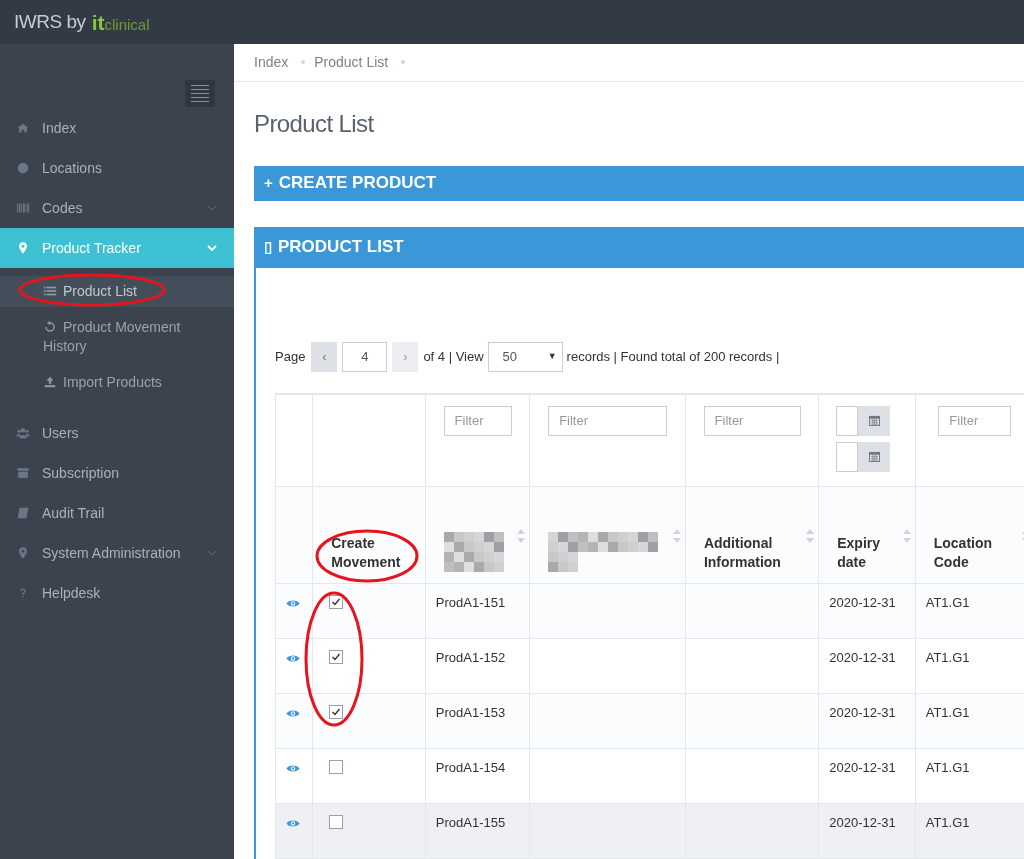 Image resolution: width=1024 pixels, height=859 pixels. Describe the element at coordinates (50, 21) in the screenshot. I see `brand-title: IWRS by` at that location.